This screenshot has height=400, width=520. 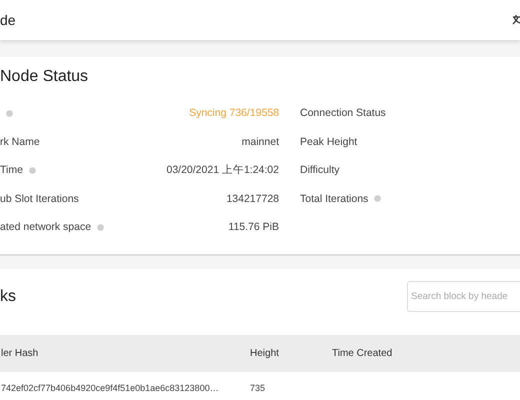 I want to click on field-label: Time, so click(x=11, y=170).